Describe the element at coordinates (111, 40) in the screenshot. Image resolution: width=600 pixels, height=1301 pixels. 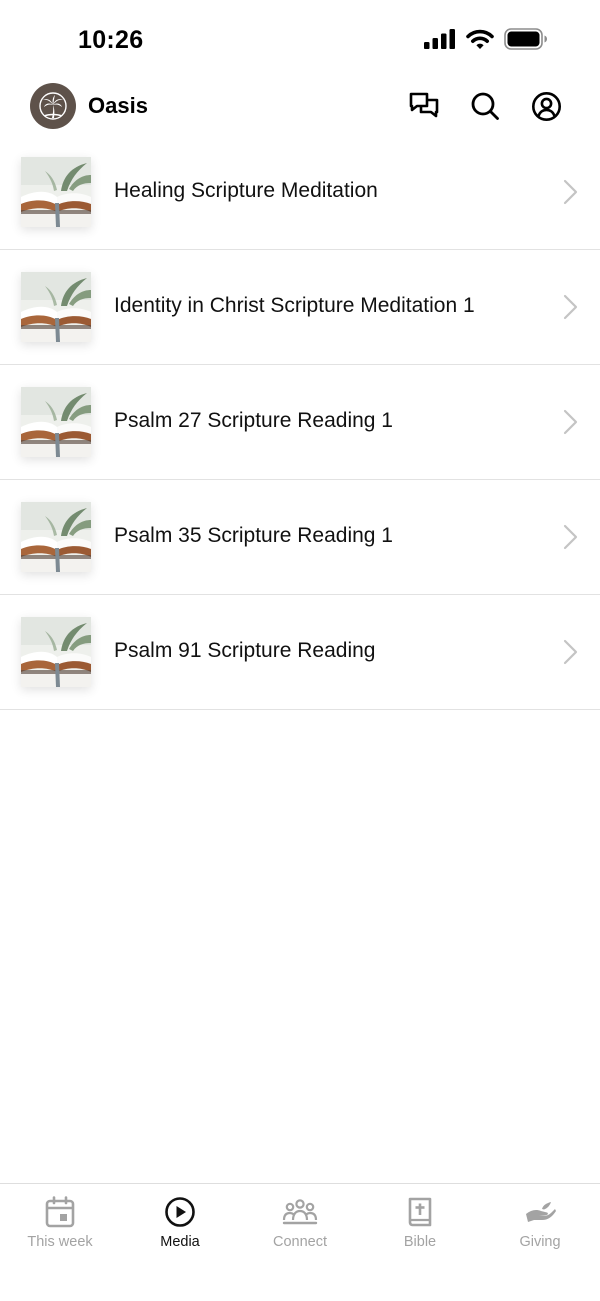
I see `status-time: 10:26` at that location.